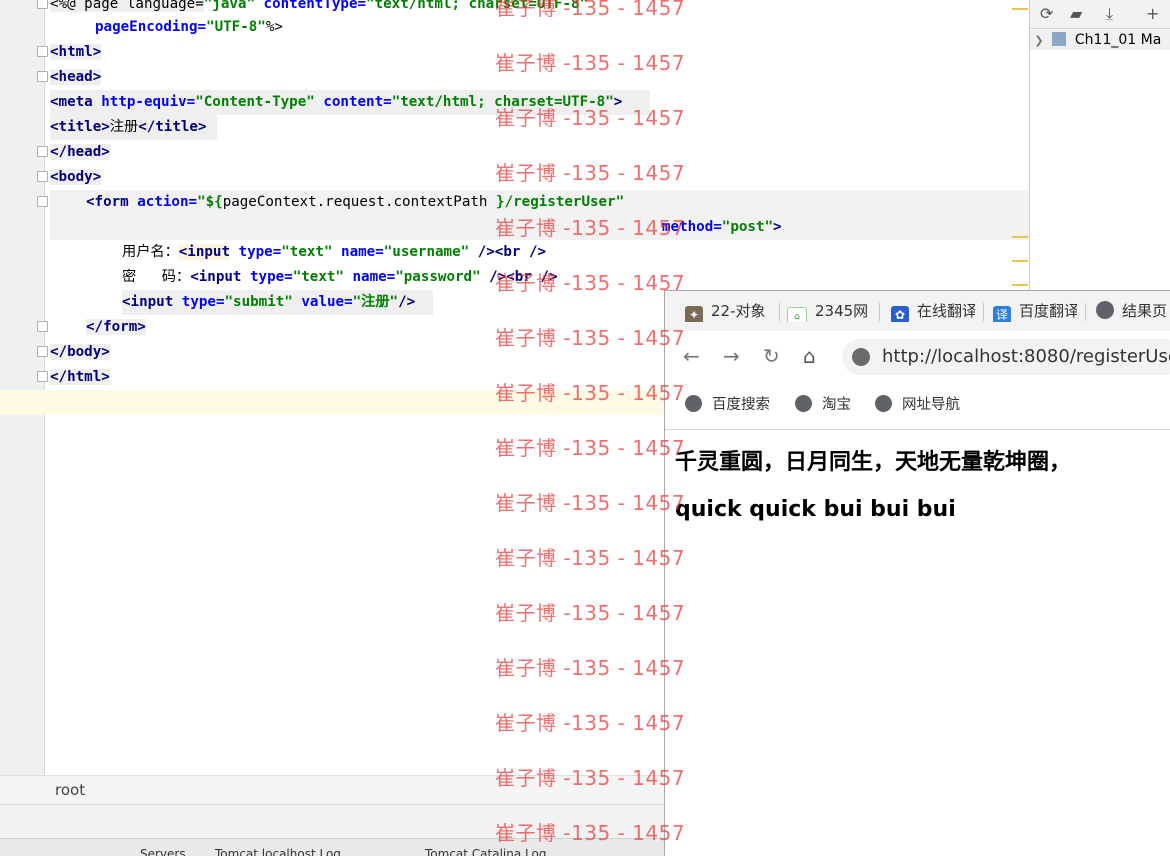 The height and width of the screenshot is (856, 1170). I want to click on code-line: <body>, so click(76, 177).